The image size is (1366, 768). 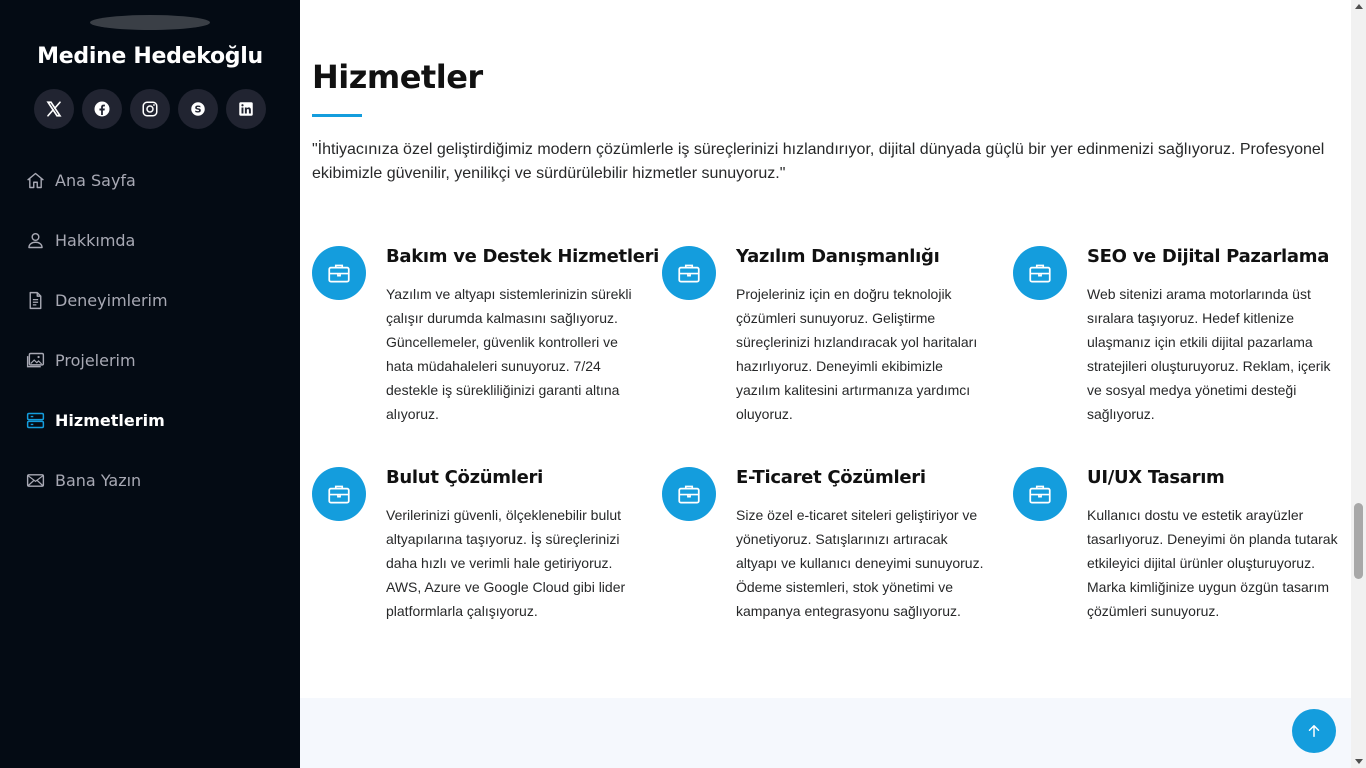 I want to click on sidebar-item-services: Hizmetlerim, so click(x=150, y=420).